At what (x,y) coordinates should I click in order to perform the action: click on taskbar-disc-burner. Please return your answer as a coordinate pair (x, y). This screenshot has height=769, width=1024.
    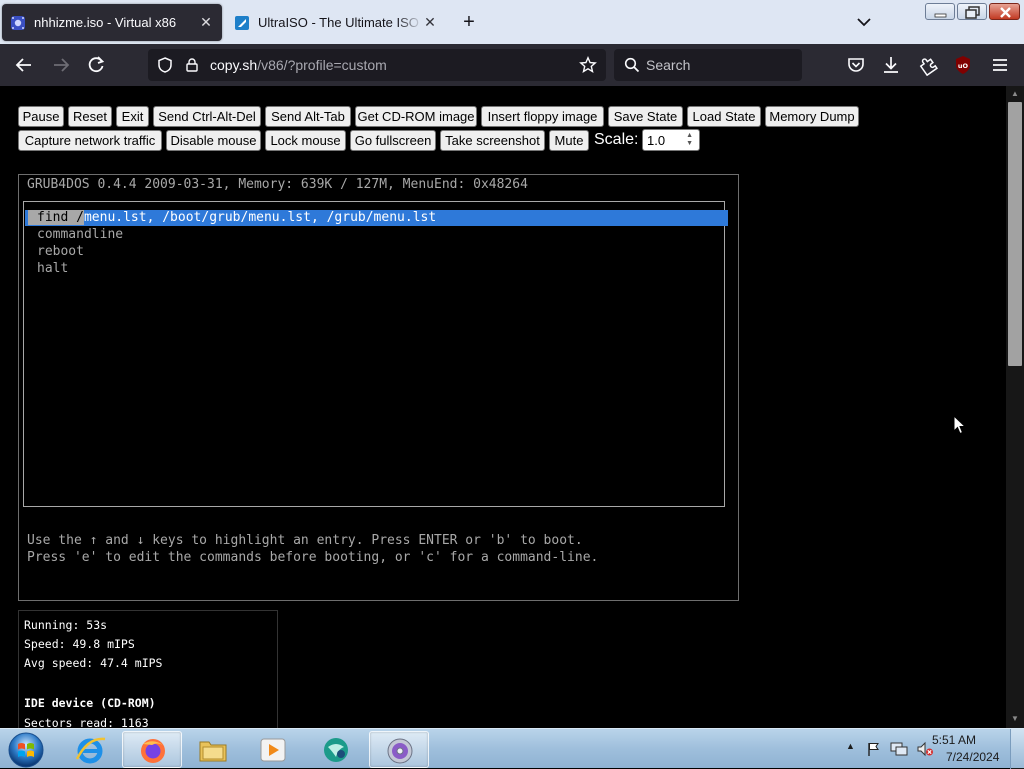
    Looking at the image, I should click on (399, 749).